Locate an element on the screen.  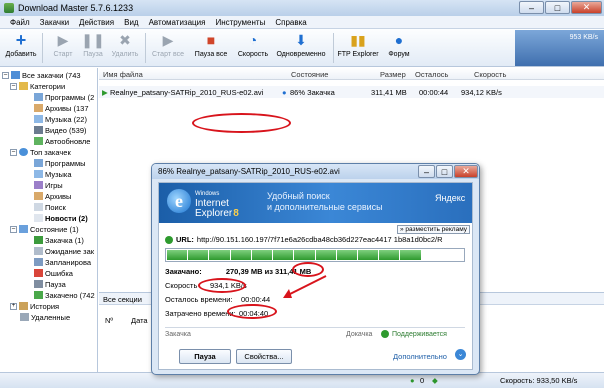
tree-history: + История is located at coordinates (34, 306).